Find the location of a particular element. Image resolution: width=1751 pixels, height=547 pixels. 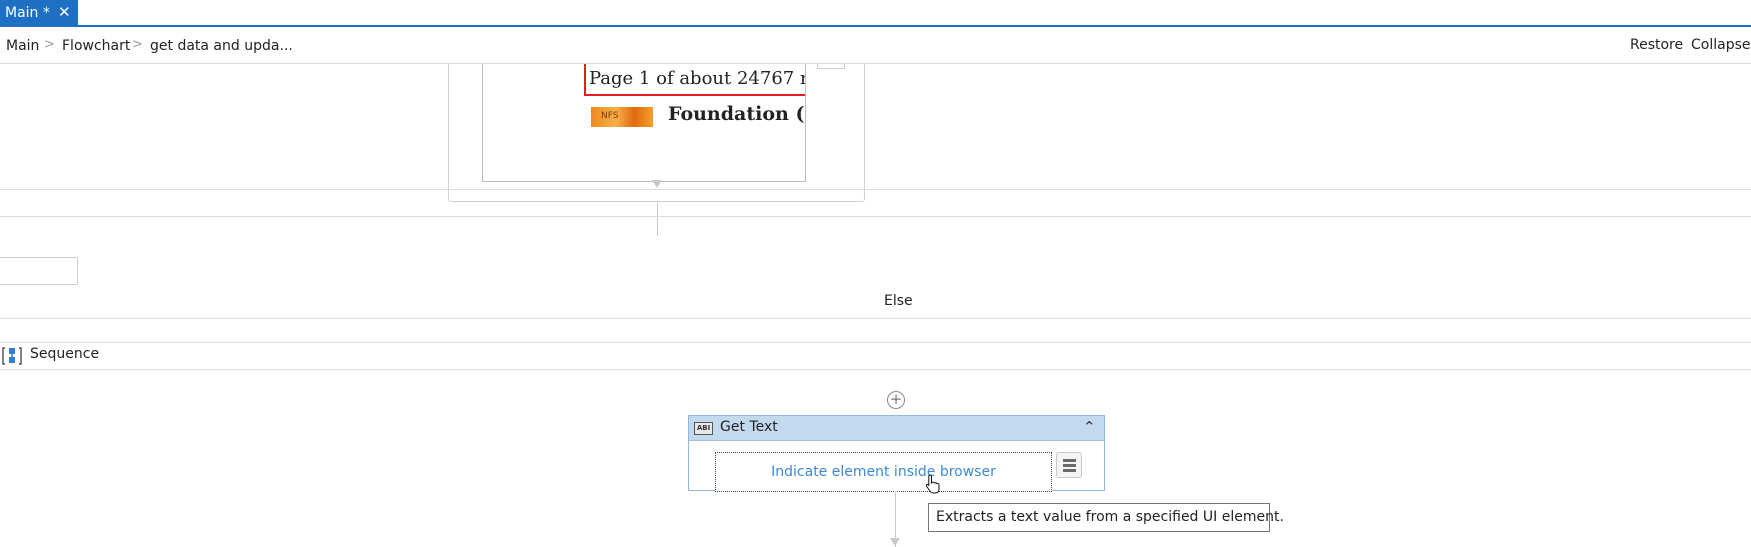

breadcrumb-item-flowchart: Flowchart is located at coordinates (96, 46).